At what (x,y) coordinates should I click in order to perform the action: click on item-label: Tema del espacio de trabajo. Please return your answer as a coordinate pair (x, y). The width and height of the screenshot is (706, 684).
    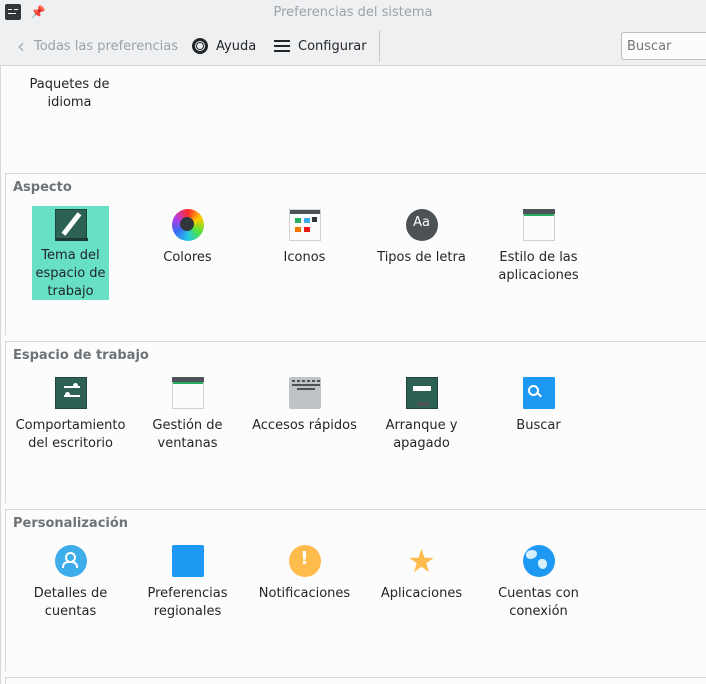
    Looking at the image, I should click on (70, 273).